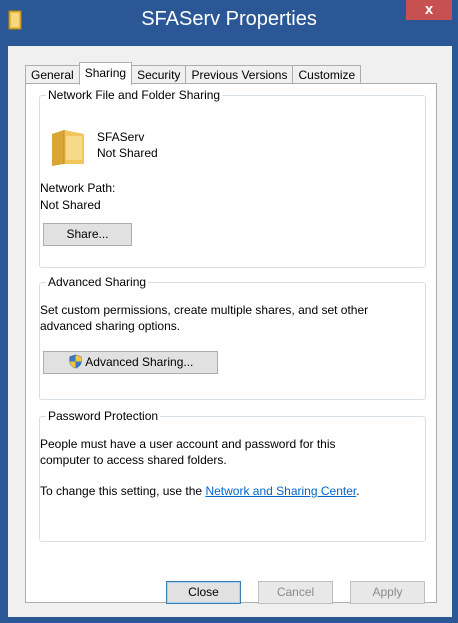 This screenshot has height=623, width=458. I want to click on change-setting-prefix: To change this setting, use the, so click(123, 491).